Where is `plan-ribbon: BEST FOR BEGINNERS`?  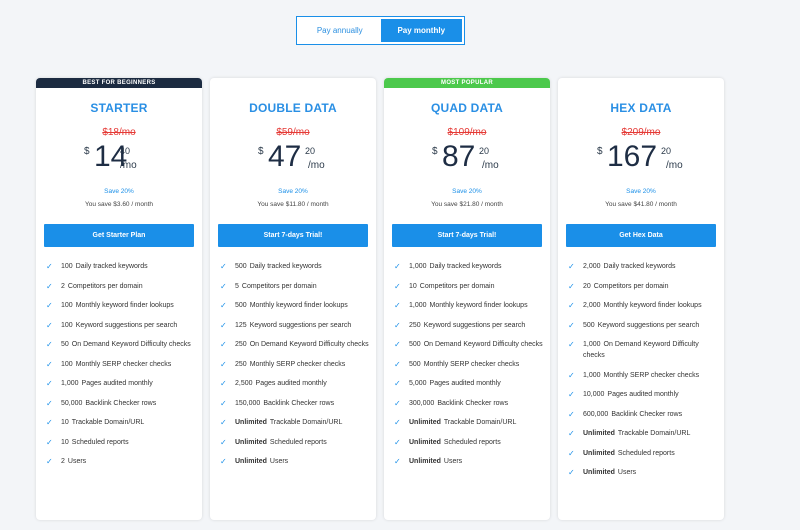
plan-ribbon: BEST FOR BEGINNERS is located at coordinates (119, 83).